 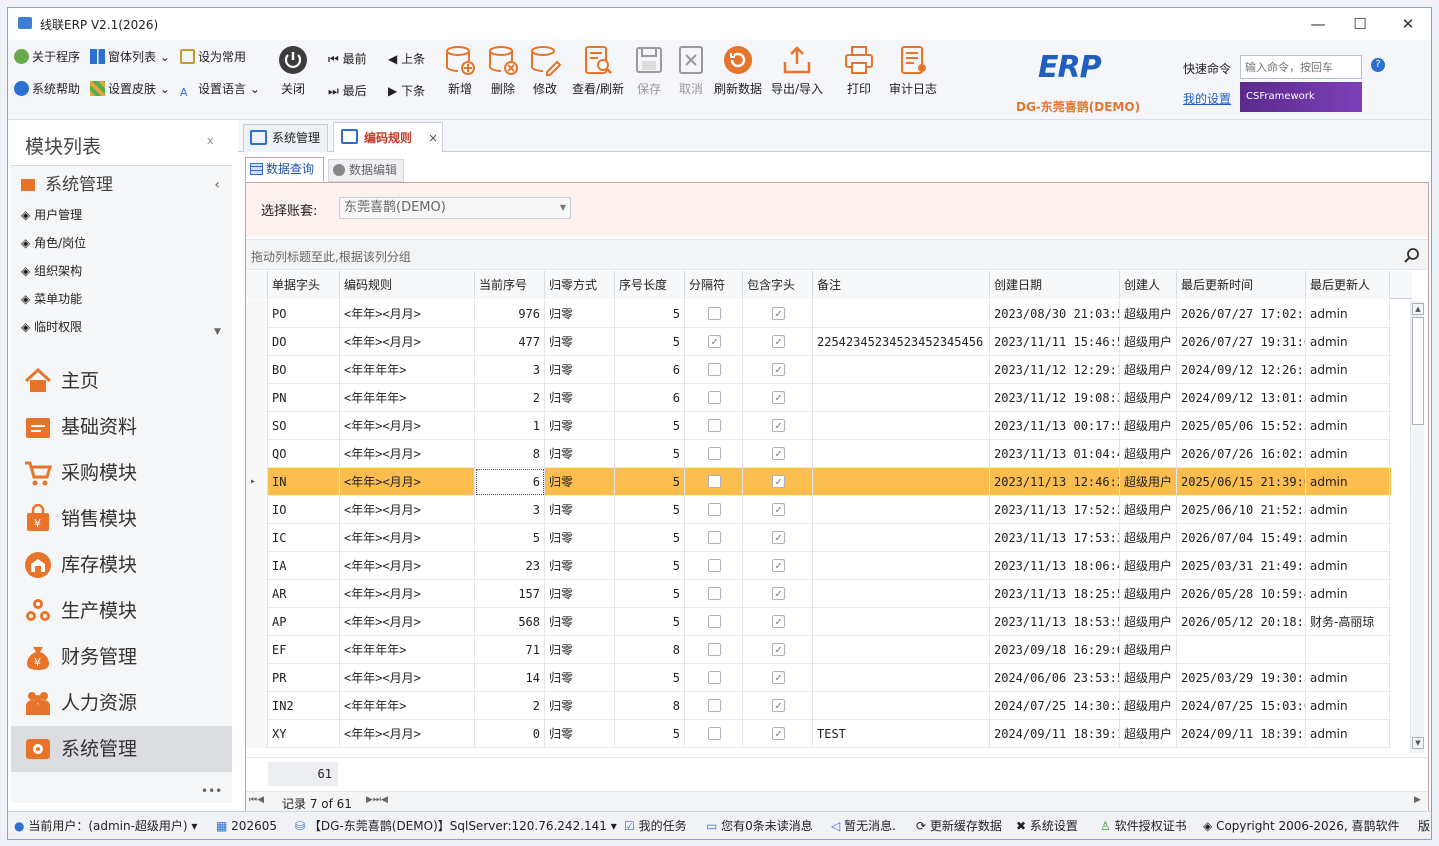 I want to click on table-cell: 6, so click(x=650, y=370).